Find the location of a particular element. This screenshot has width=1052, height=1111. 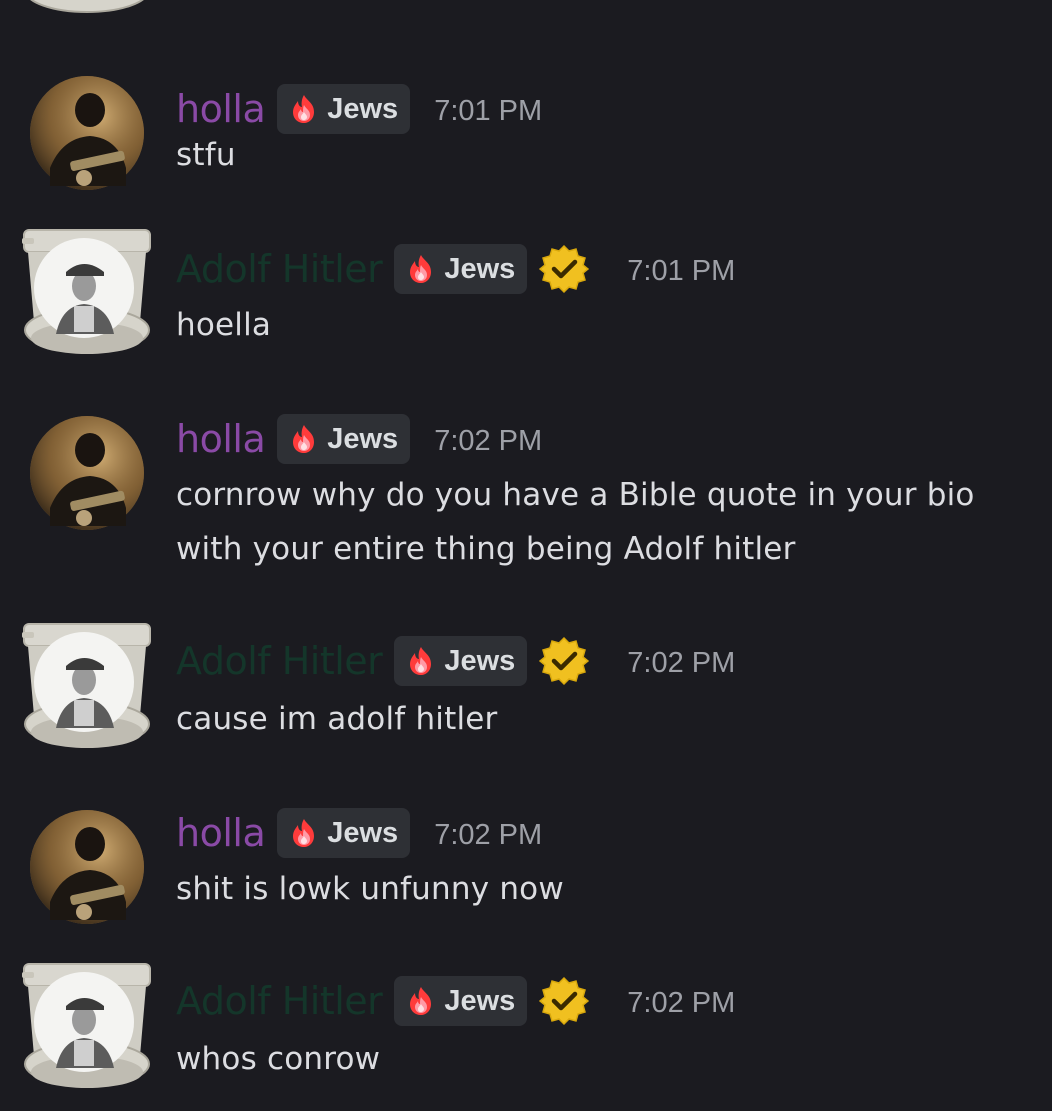

message-text: shit is lowk unfunny now is located at coordinates (370, 889).